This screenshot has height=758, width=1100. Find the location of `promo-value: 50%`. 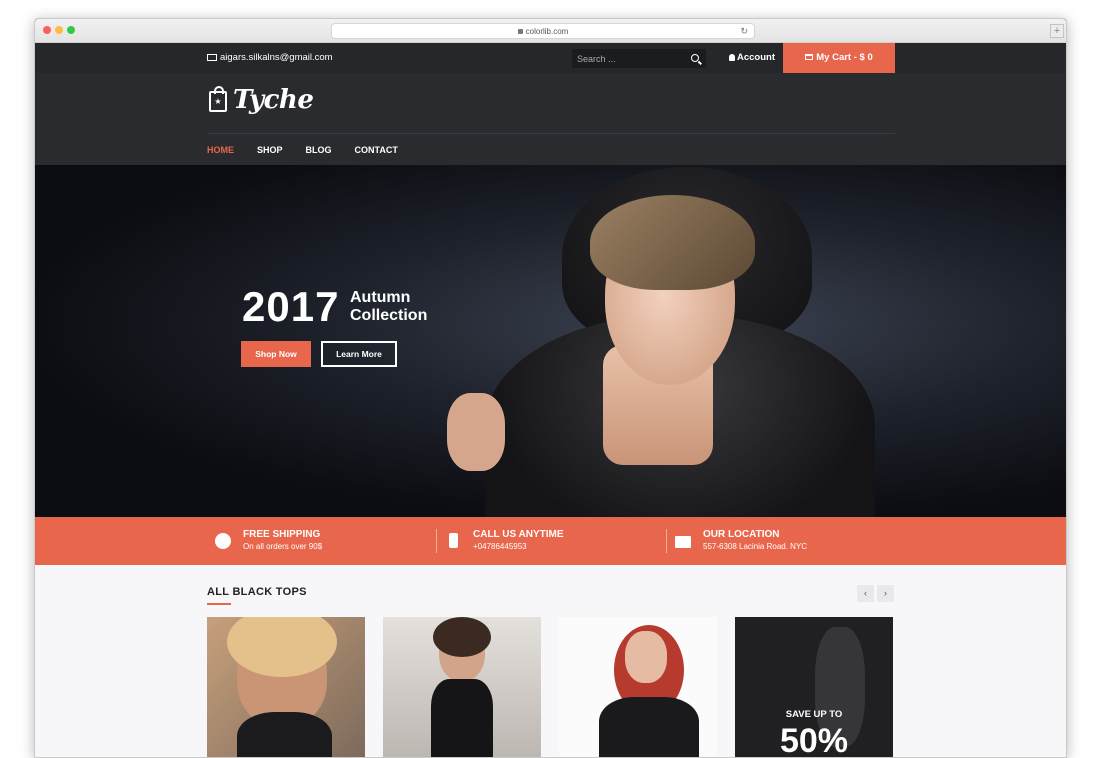

promo-value: 50% is located at coordinates (814, 739).